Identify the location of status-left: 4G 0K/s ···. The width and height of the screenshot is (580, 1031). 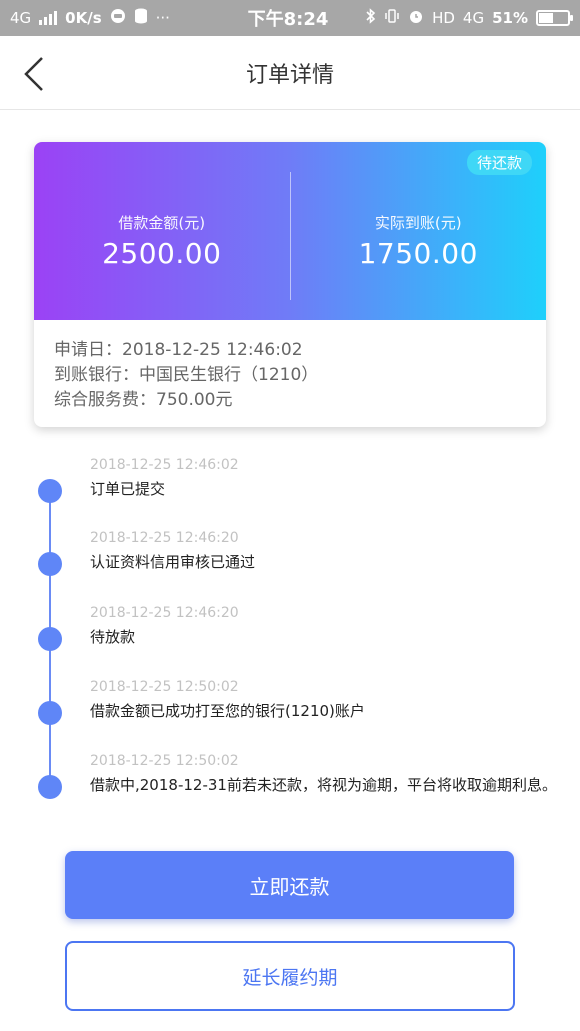
(90, 18).